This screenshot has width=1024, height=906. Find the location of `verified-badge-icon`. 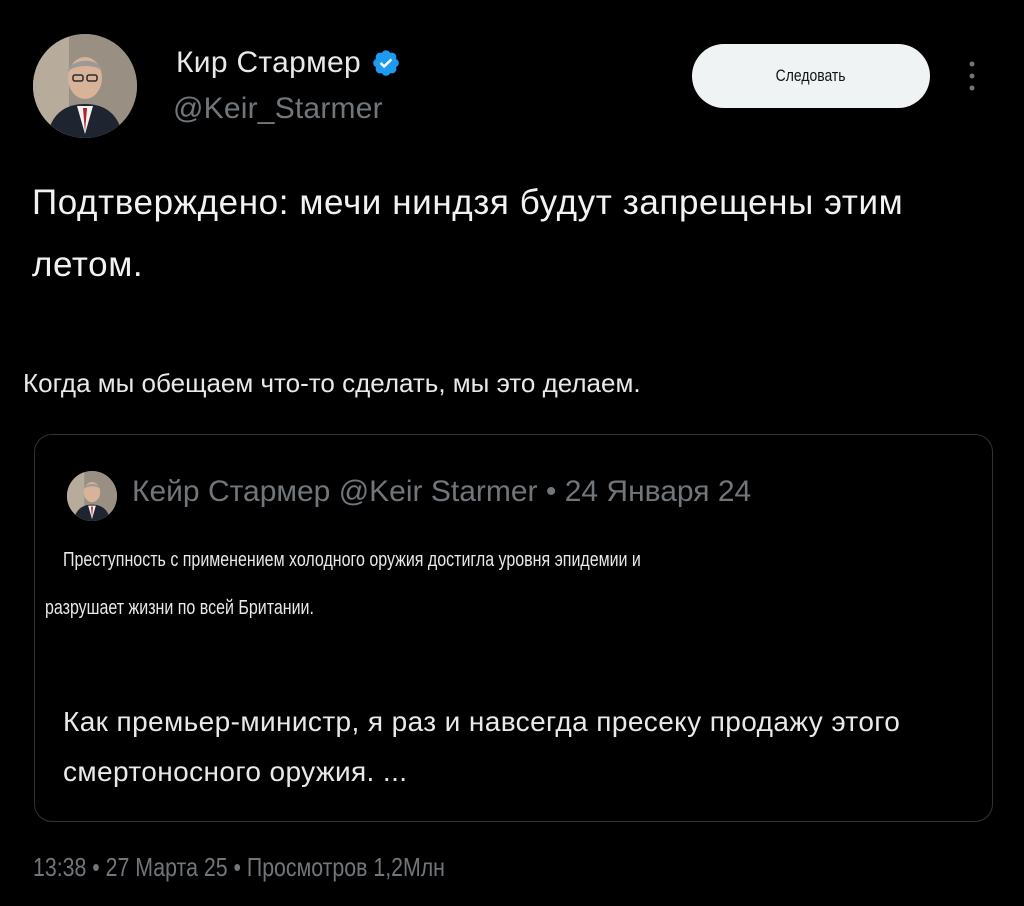

verified-badge-icon is located at coordinates (386, 63).